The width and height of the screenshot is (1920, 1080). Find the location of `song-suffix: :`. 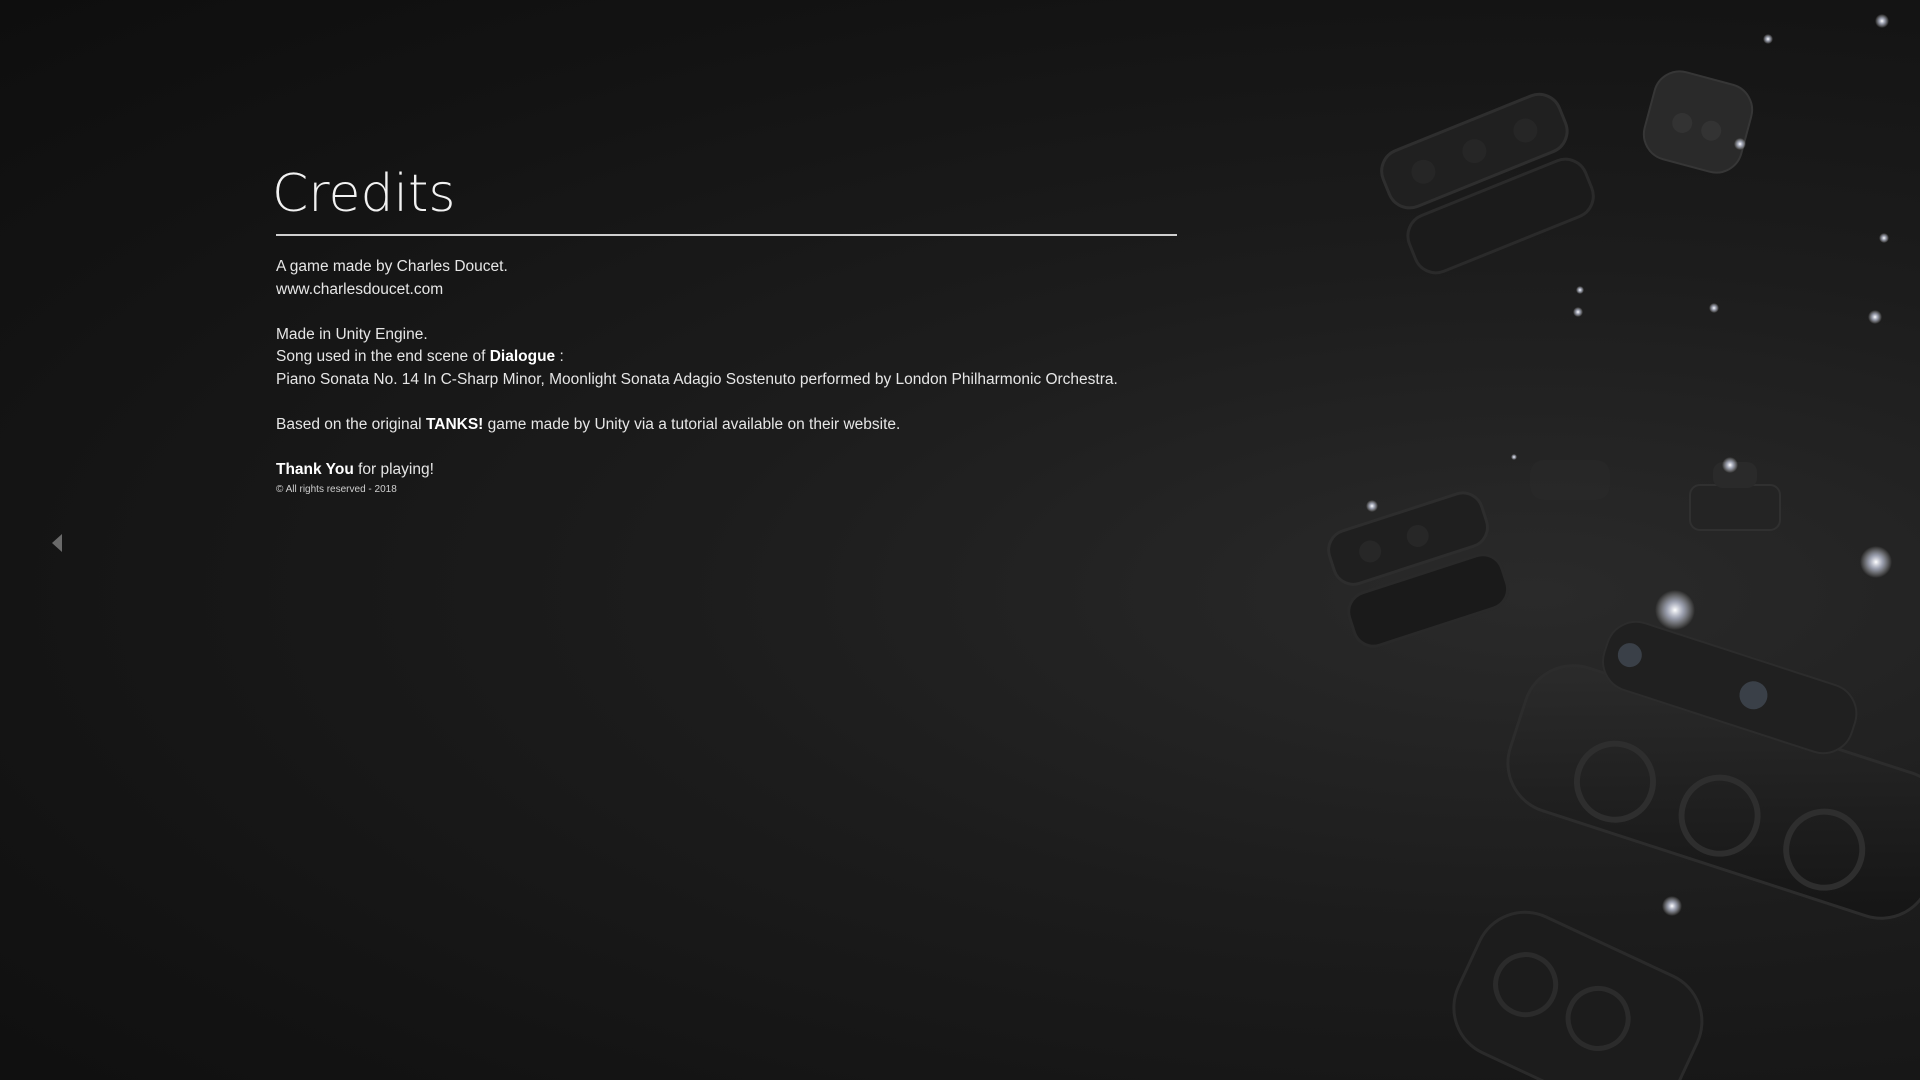

song-suffix: : is located at coordinates (559, 356).